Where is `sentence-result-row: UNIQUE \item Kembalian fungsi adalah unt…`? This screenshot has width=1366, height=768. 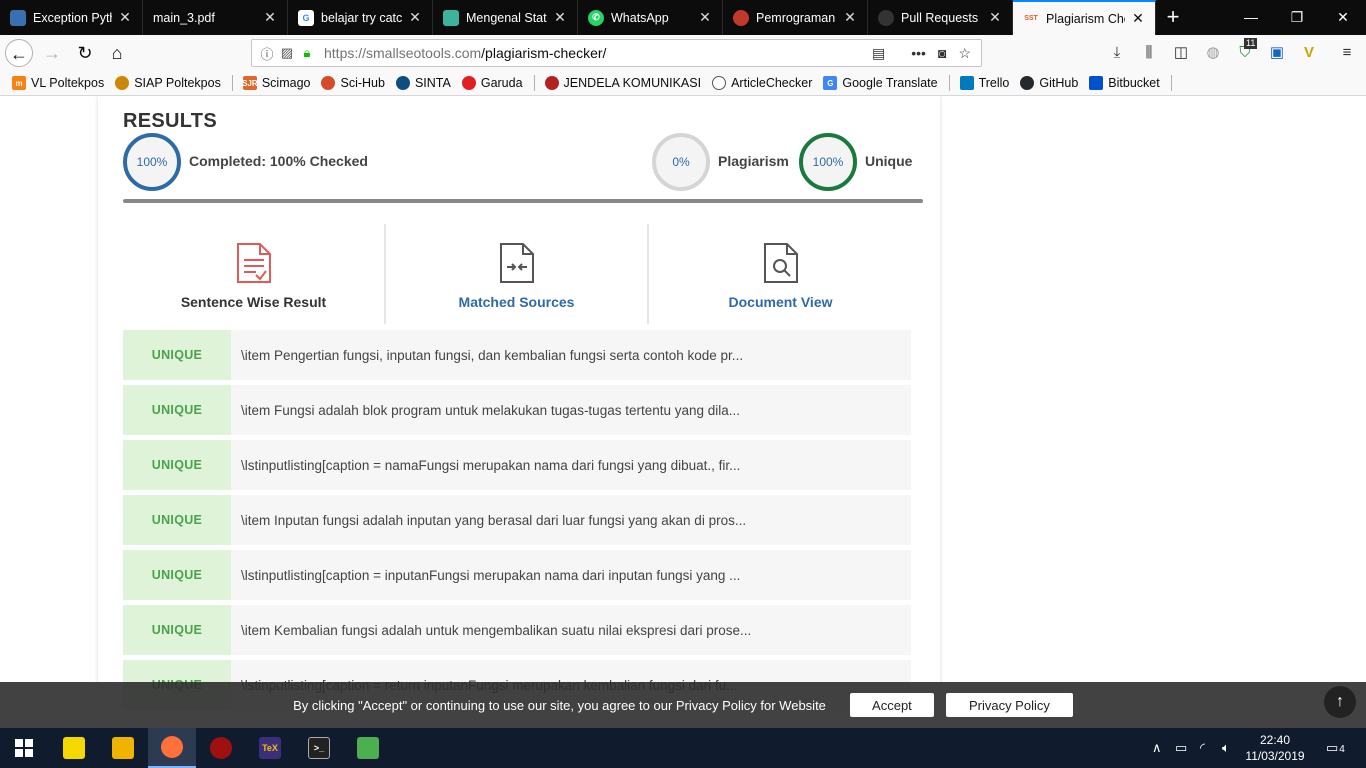 sentence-result-row: UNIQUE \item Kembalian fungsi adalah unt… is located at coordinates (517, 630).